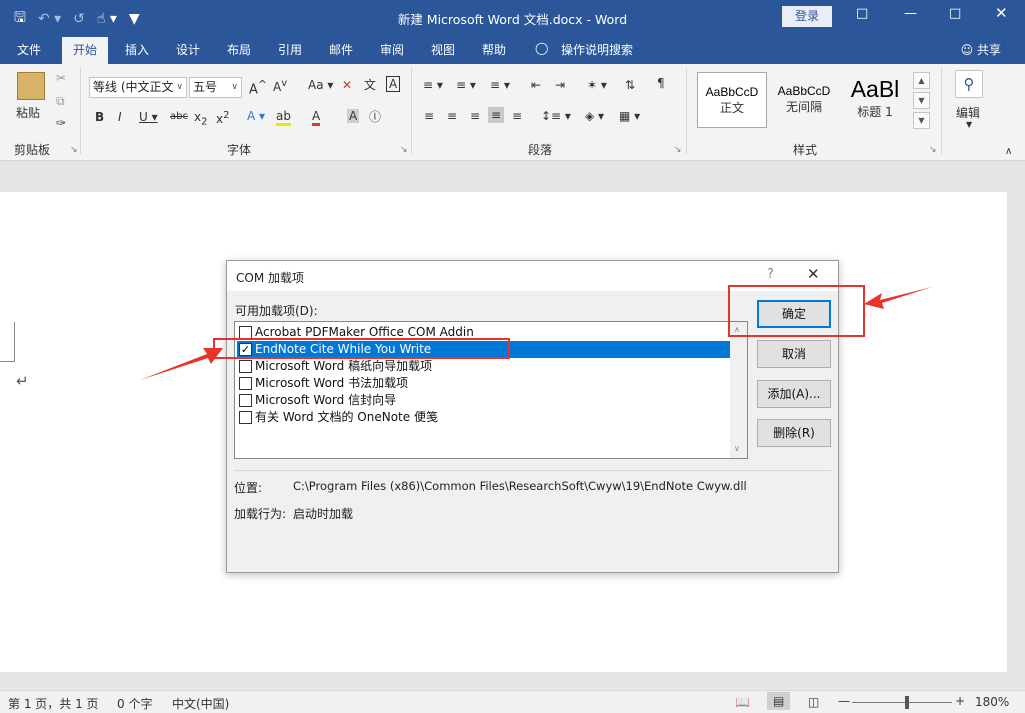  What do you see at coordinates (955, 13) in the screenshot?
I see `maximize-icon: □` at bounding box center [955, 13].